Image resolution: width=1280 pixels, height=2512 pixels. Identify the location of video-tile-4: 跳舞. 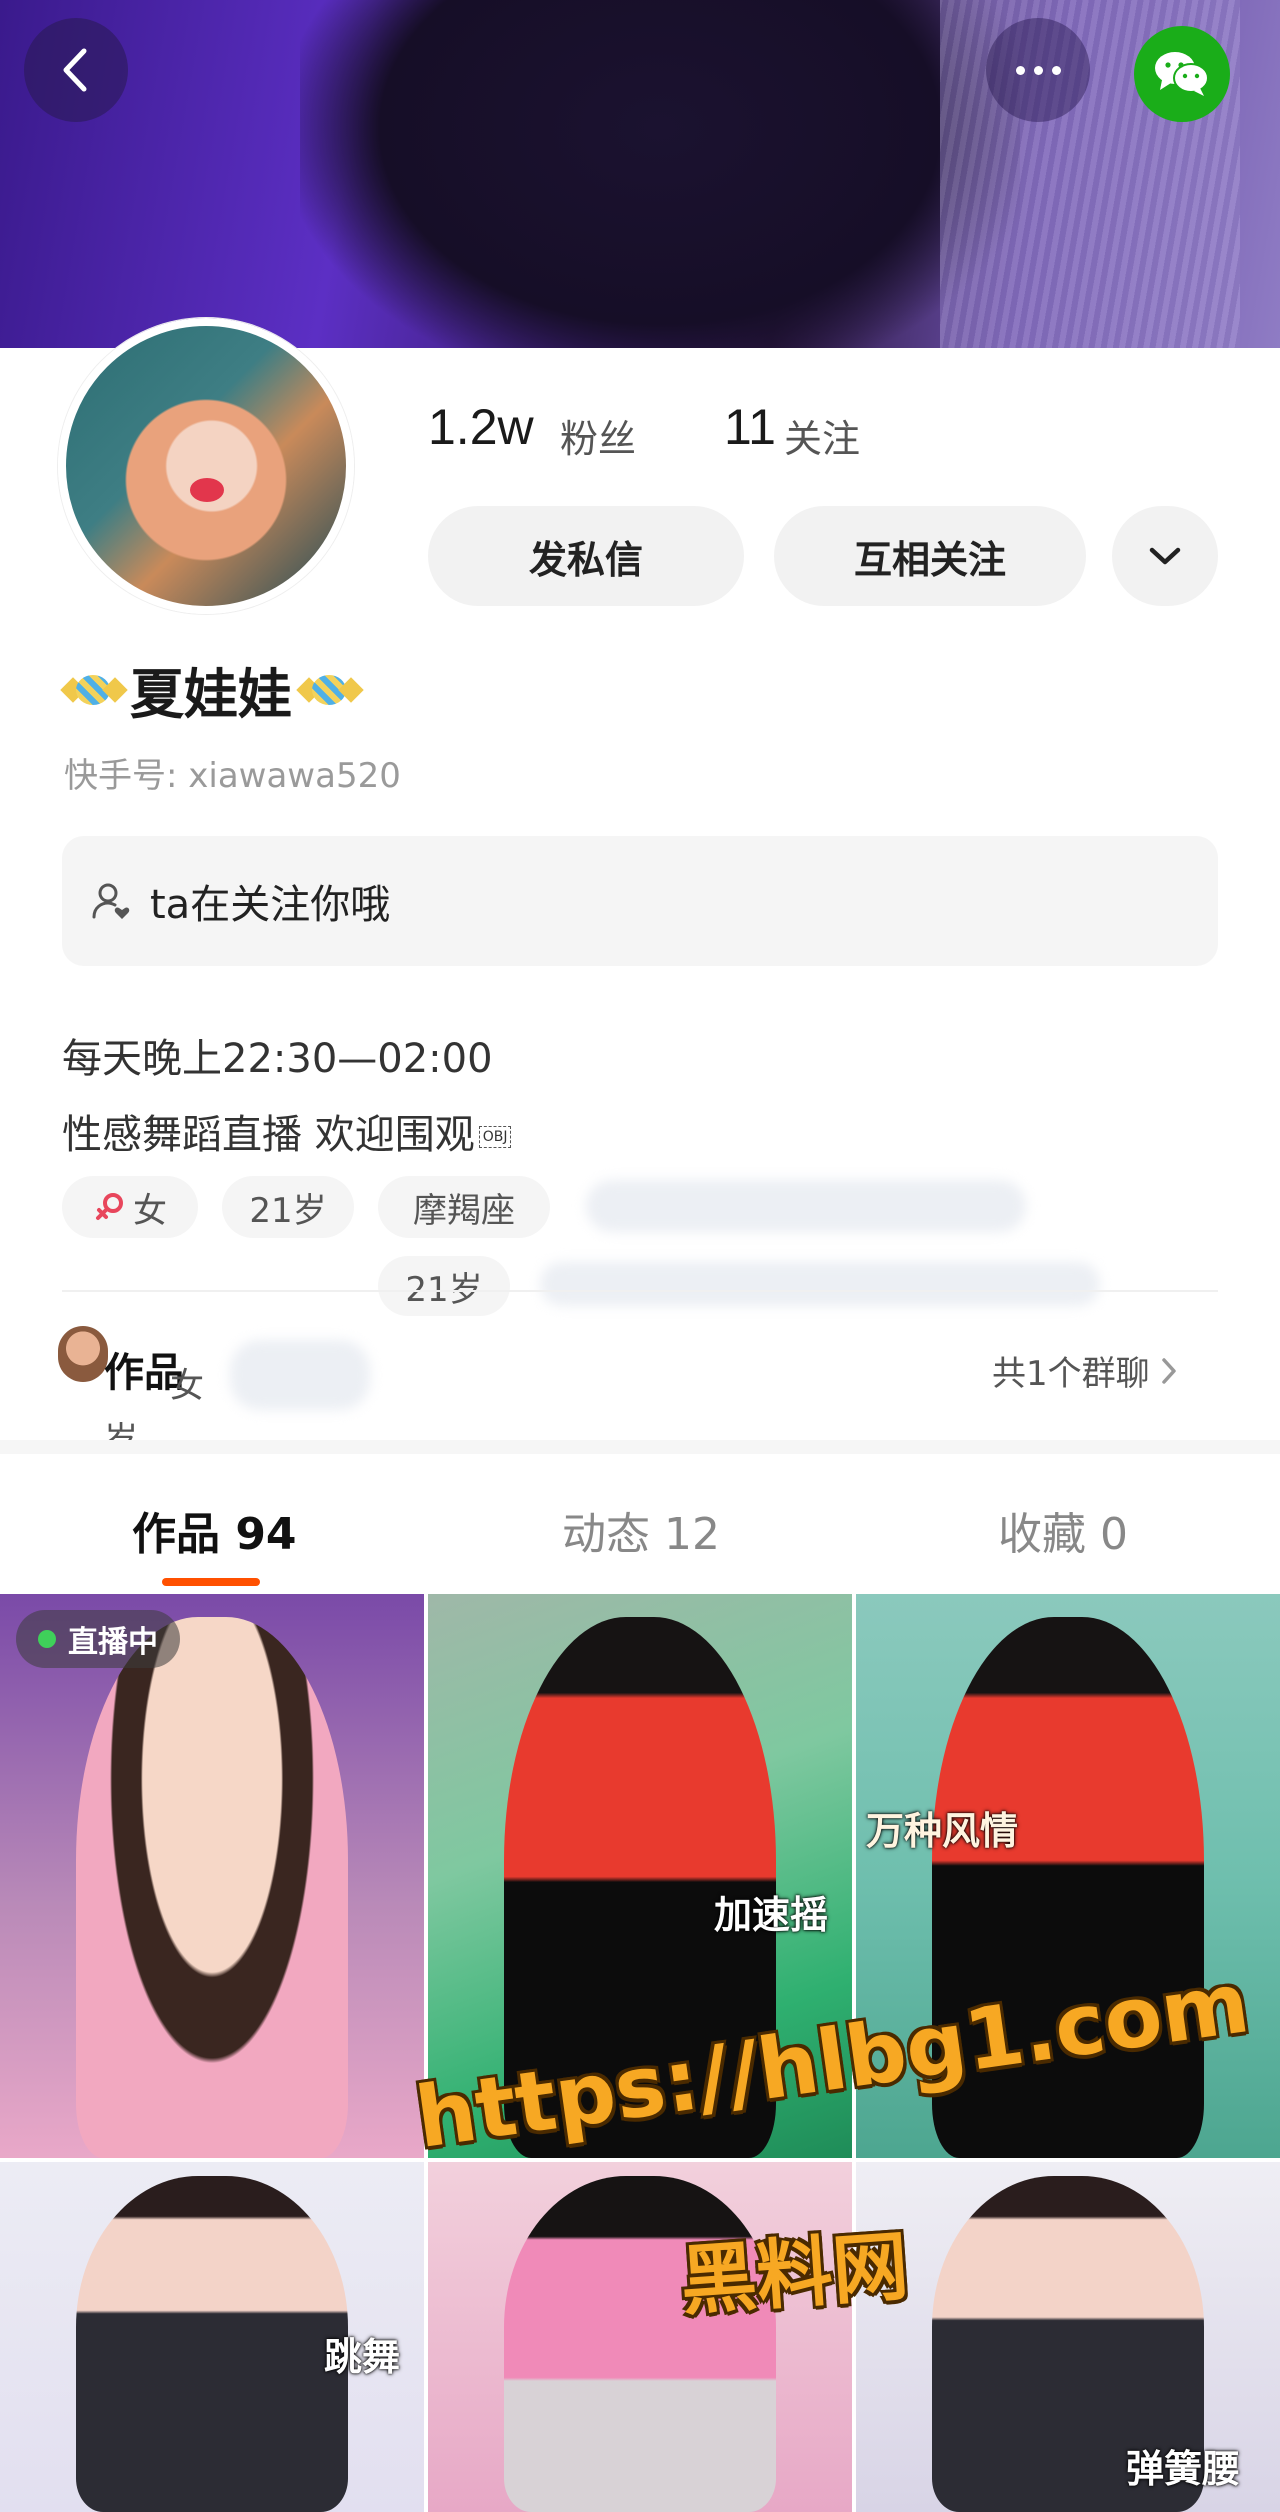
(212, 2337).